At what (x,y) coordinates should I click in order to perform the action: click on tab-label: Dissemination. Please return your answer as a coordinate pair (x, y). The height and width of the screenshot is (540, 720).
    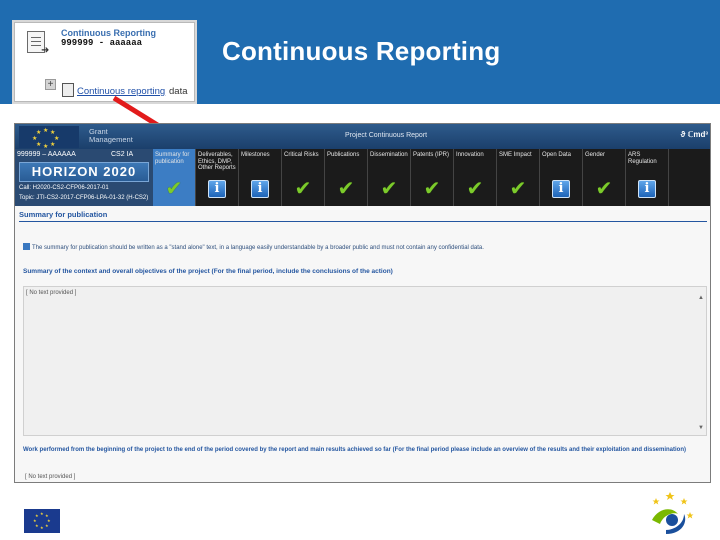
    Looking at the image, I should click on (389, 155).